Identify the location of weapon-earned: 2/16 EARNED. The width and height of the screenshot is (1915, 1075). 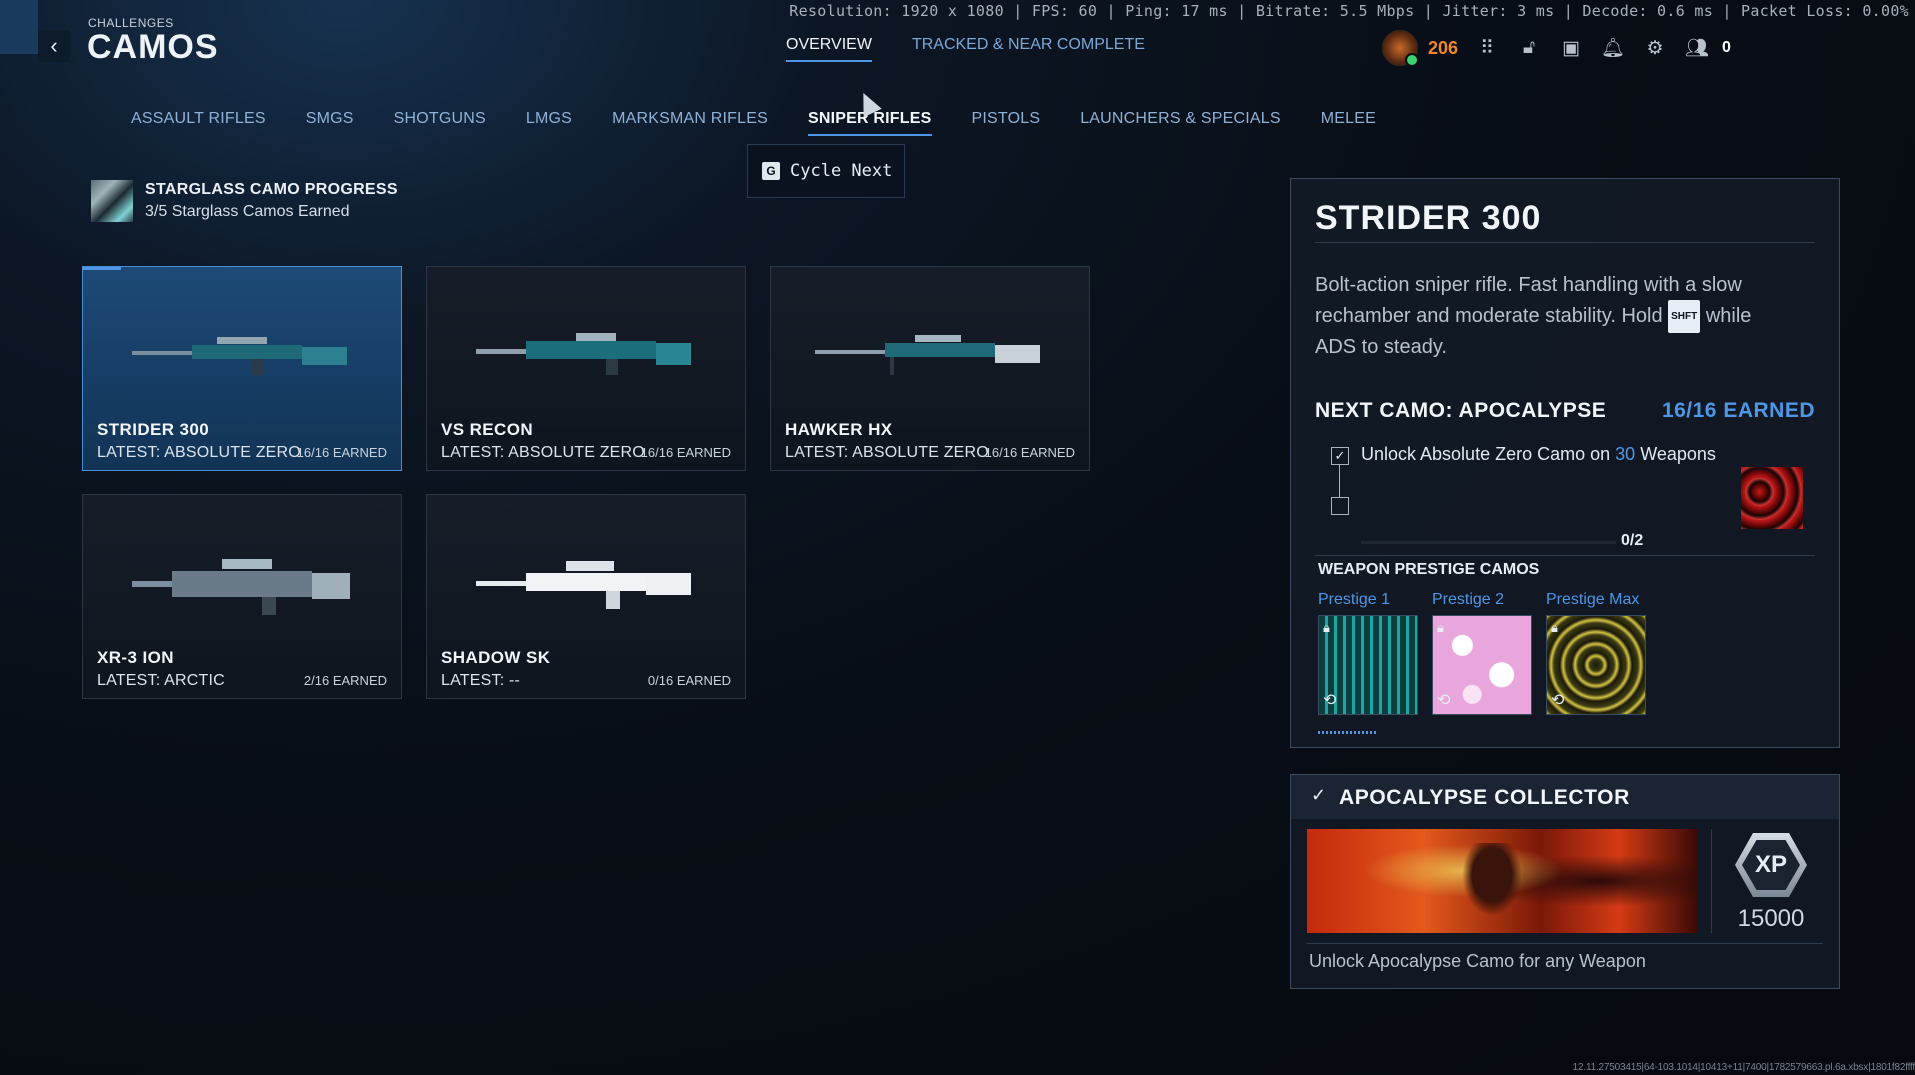
(345, 680).